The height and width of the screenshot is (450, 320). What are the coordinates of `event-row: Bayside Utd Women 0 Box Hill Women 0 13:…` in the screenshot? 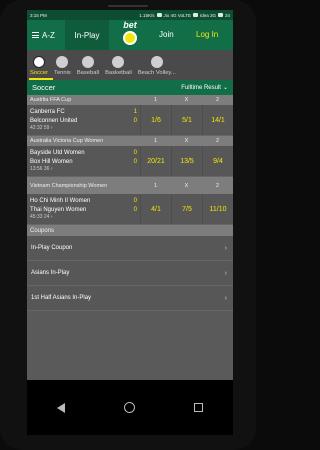 It's located at (130, 161).